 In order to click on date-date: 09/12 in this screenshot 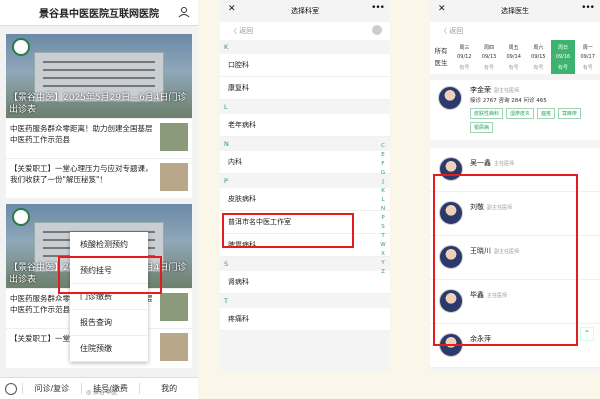, I will do `click(464, 57)`.